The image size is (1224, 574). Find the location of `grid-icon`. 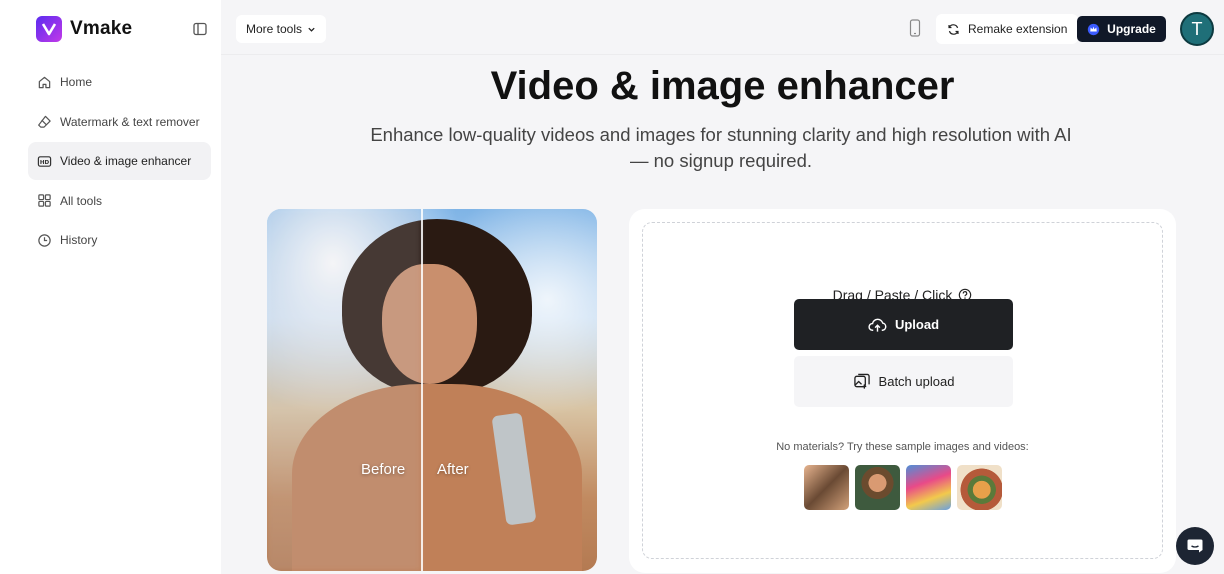

grid-icon is located at coordinates (44, 200).